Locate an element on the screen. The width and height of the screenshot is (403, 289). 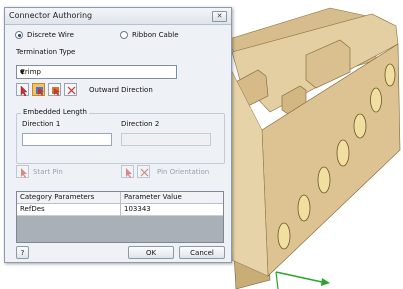
ok-button: OK is located at coordinates (151, 252).